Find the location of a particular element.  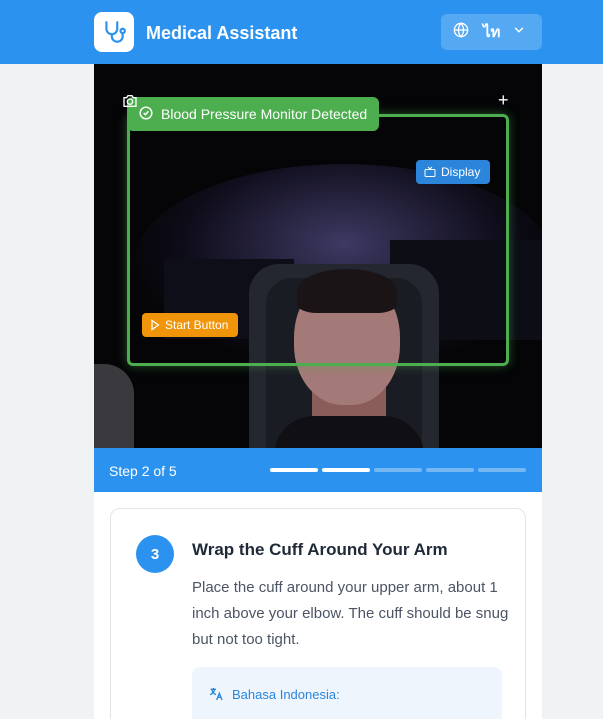

detection-badge: Blood Pressure Monitor Detected is located at coordinates (253, 114).